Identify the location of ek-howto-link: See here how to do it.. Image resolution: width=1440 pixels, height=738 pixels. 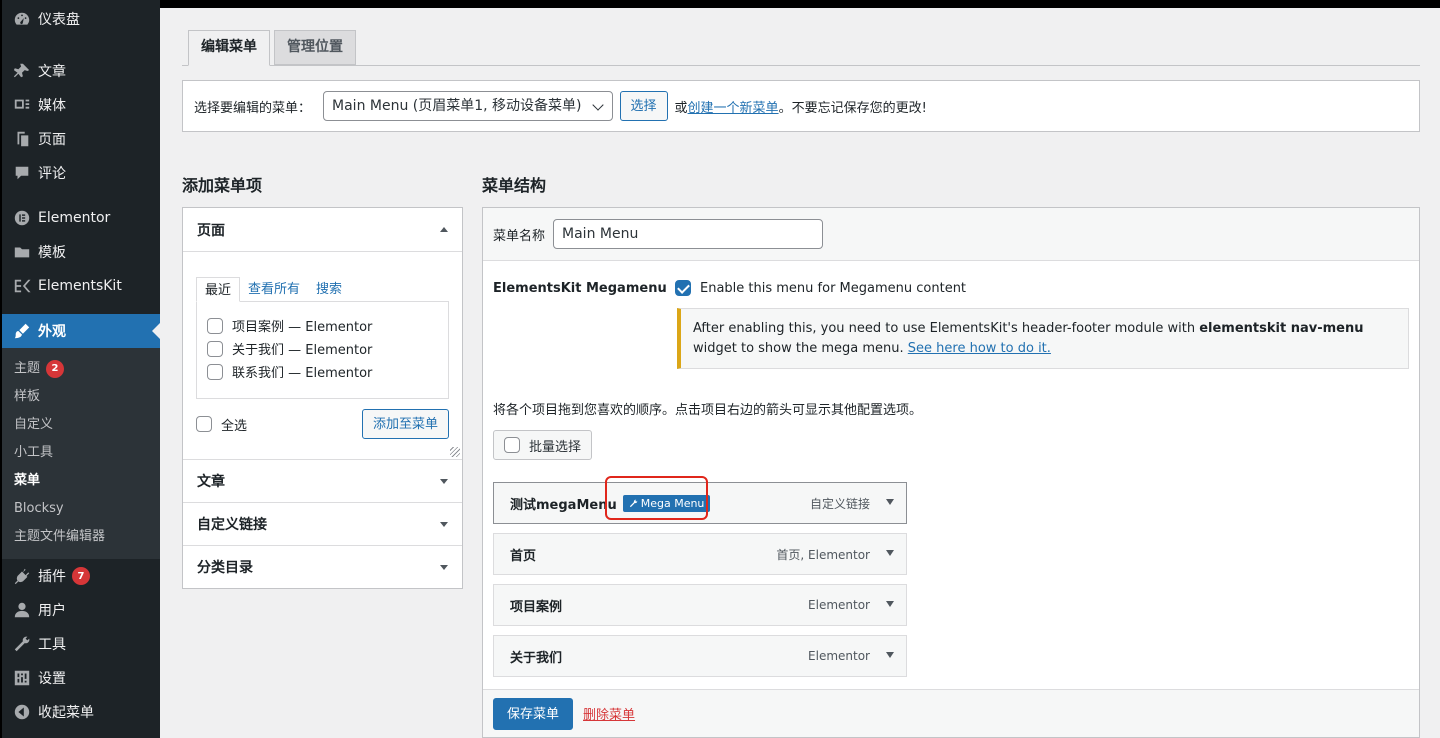
(979, 348).